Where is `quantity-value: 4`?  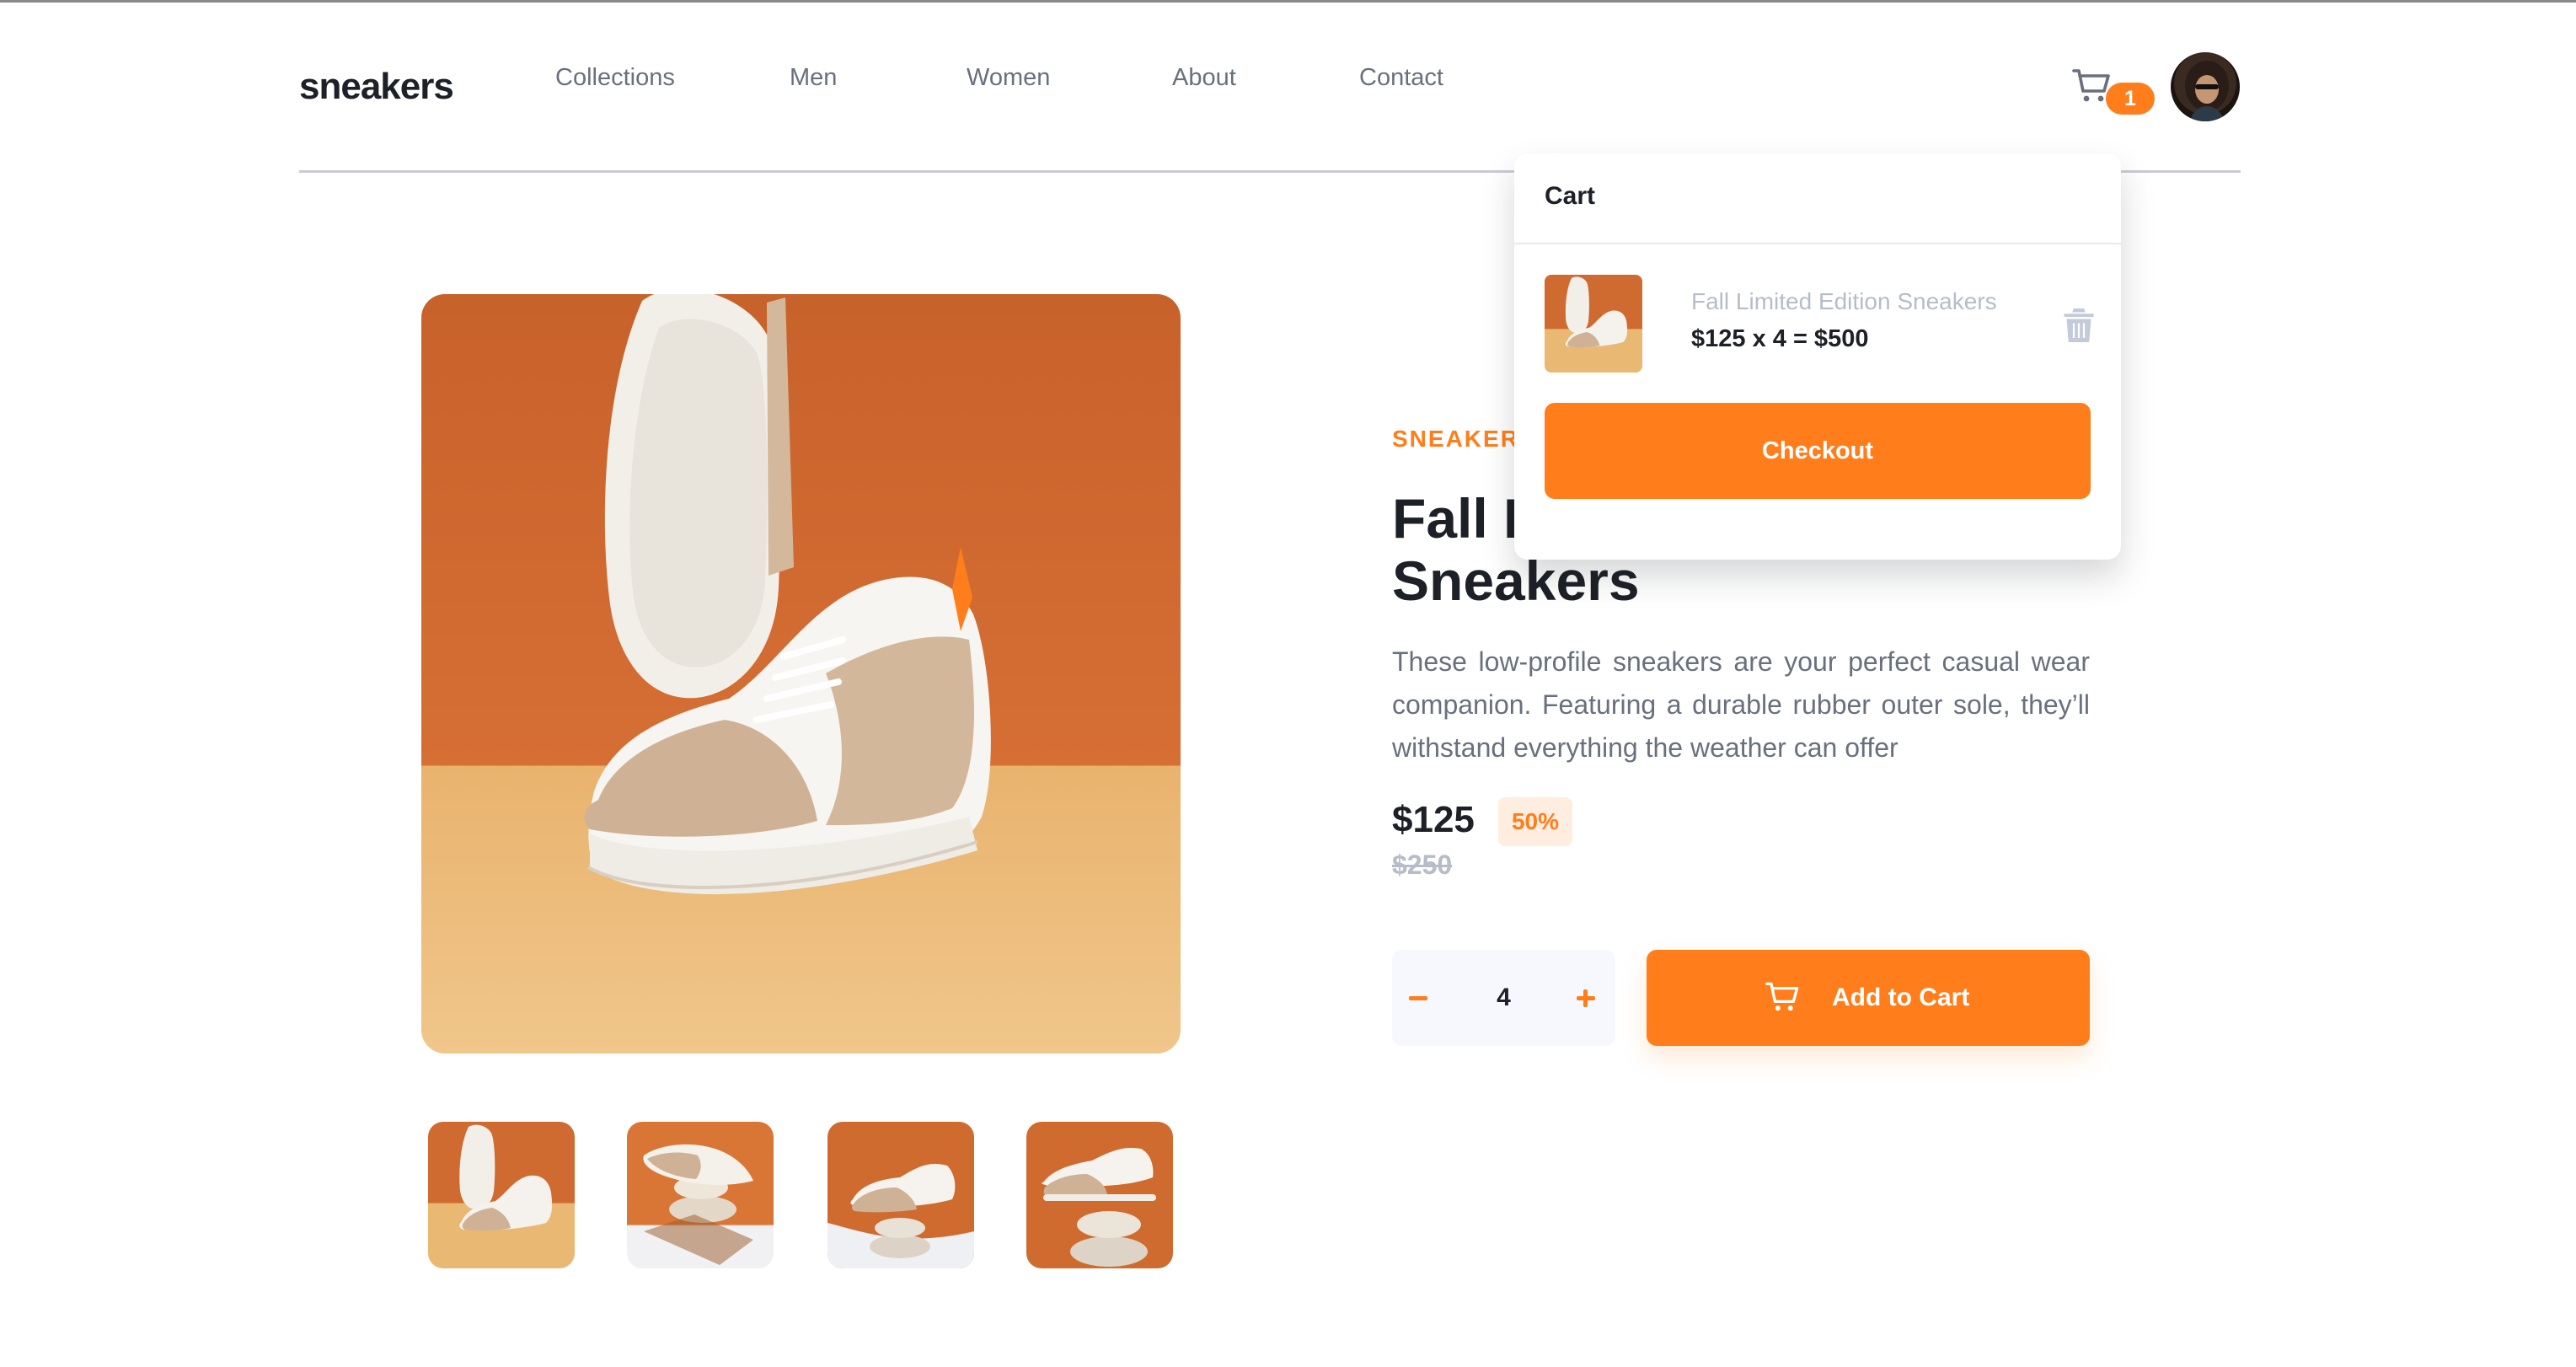
quantity-value: 4 is located at coordinates (1504, 997).